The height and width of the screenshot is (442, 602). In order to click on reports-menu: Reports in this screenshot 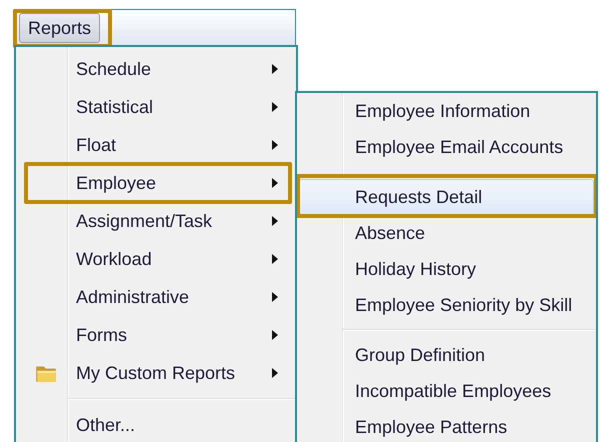, I will do `click(59, 27)`.